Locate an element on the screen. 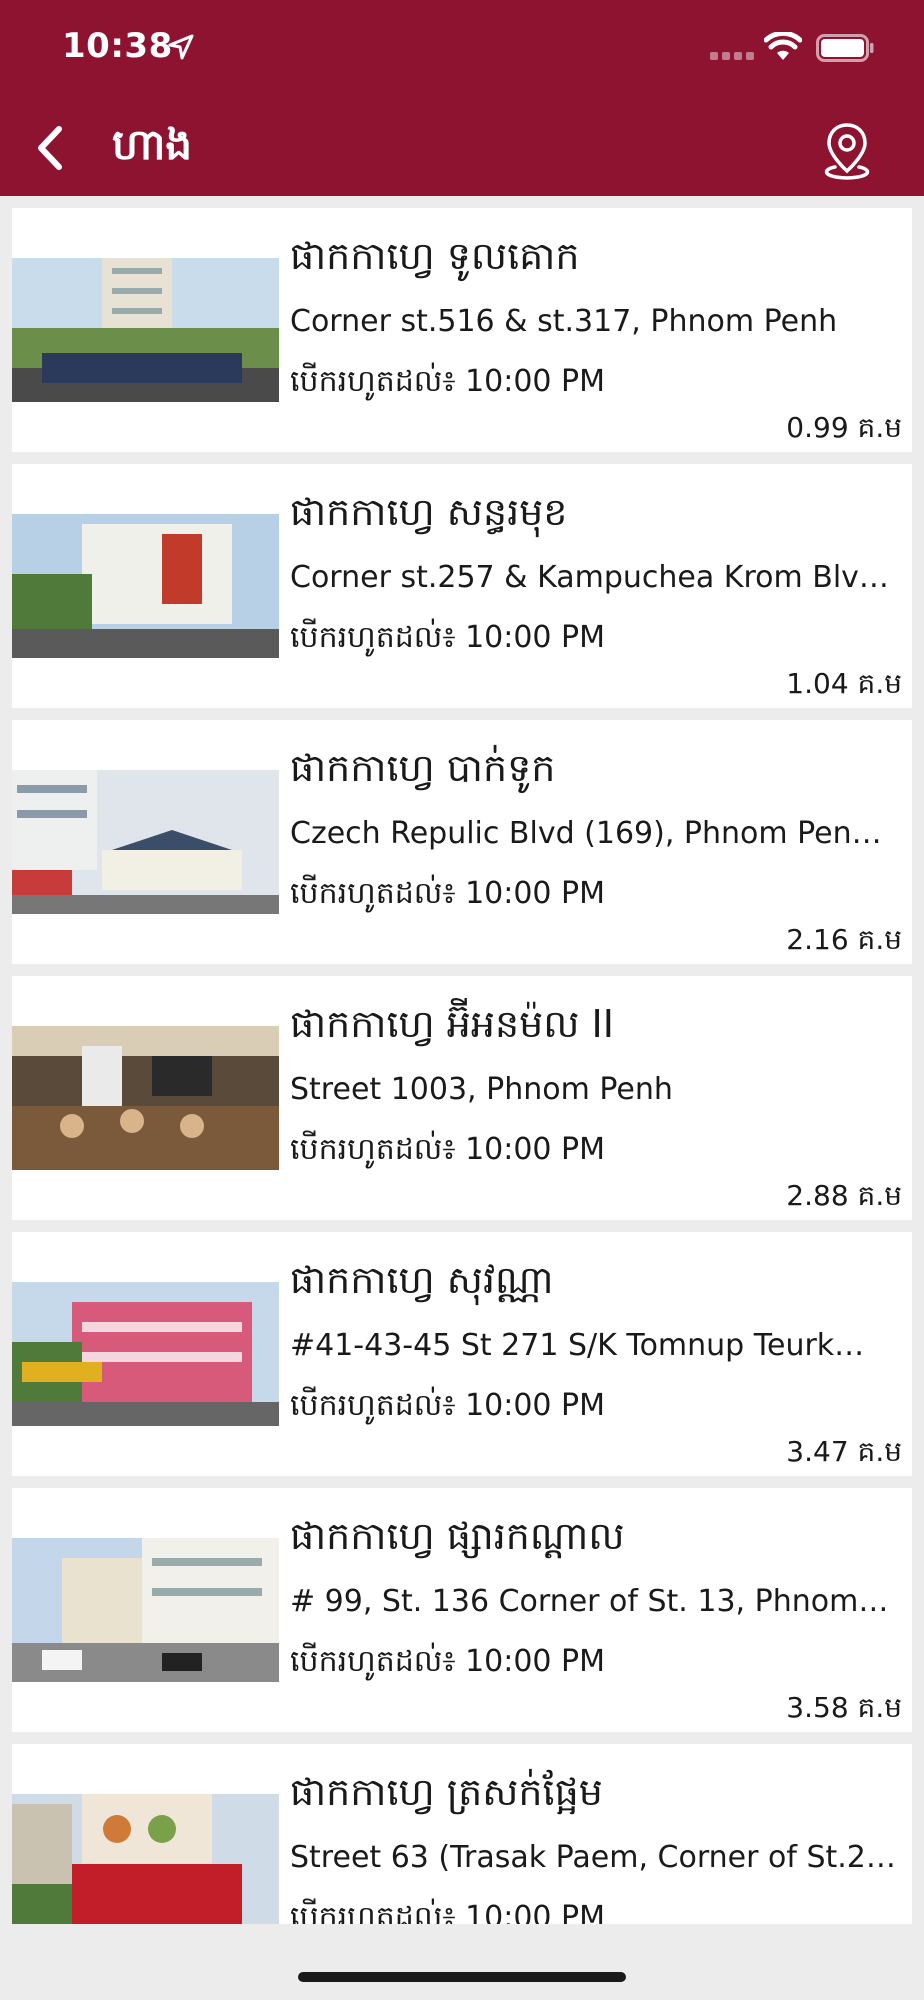 This screenshot has height=2000, width=924. status-time: 10:38 is located at coordinates (117, 46).